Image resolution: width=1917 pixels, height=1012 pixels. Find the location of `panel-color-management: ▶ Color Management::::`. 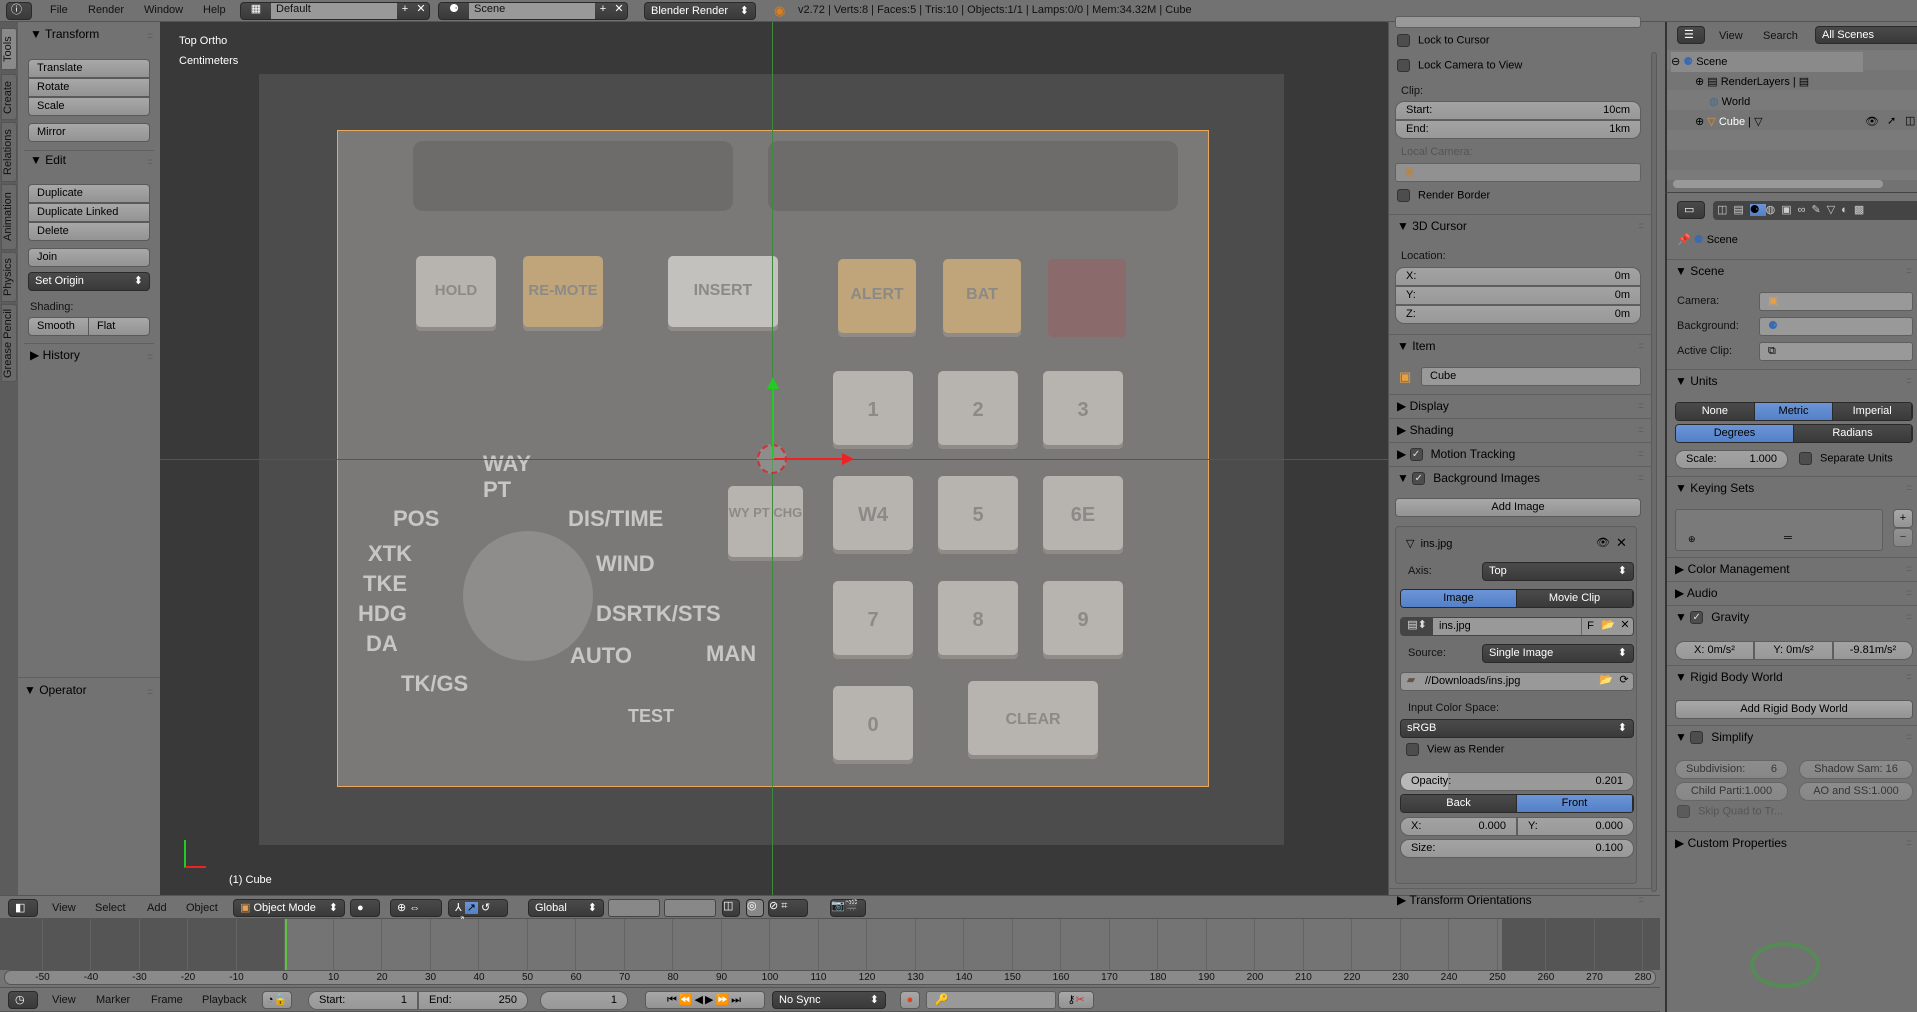

panel-color-management: ▶ Color Management:::: is located at coordinates (1792, 568).